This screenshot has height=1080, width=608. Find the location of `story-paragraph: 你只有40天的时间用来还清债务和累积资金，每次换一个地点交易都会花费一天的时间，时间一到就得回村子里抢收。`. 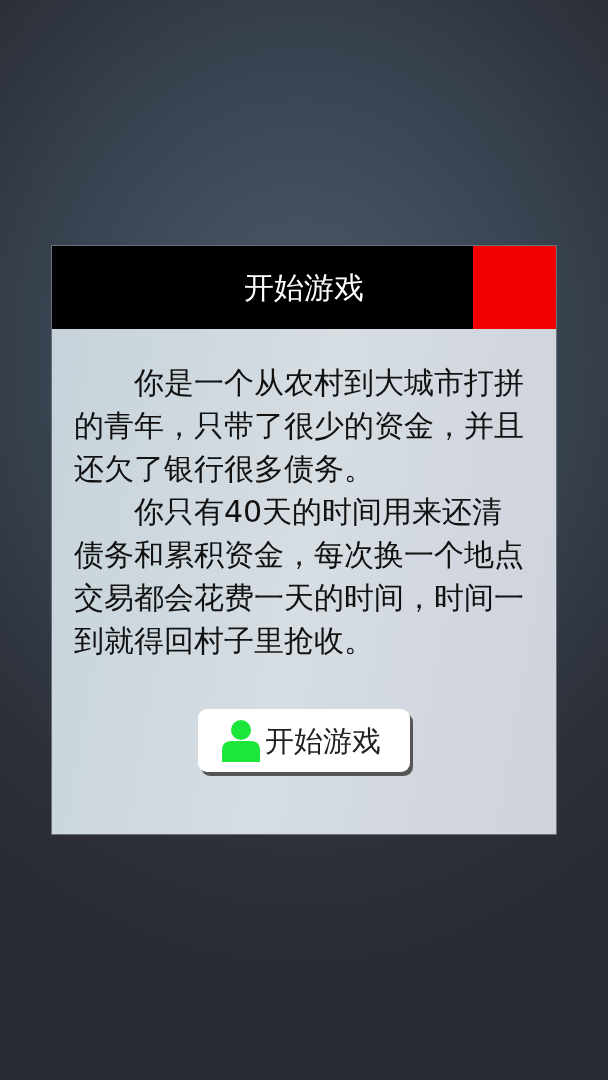

story-paragraph: 你只有40天的时间用来还清债务和累积资金，每次换一个地点交易都会花费一天的时间，时间一到就得回村子里抢收。 is located at coordinates (299, 576).